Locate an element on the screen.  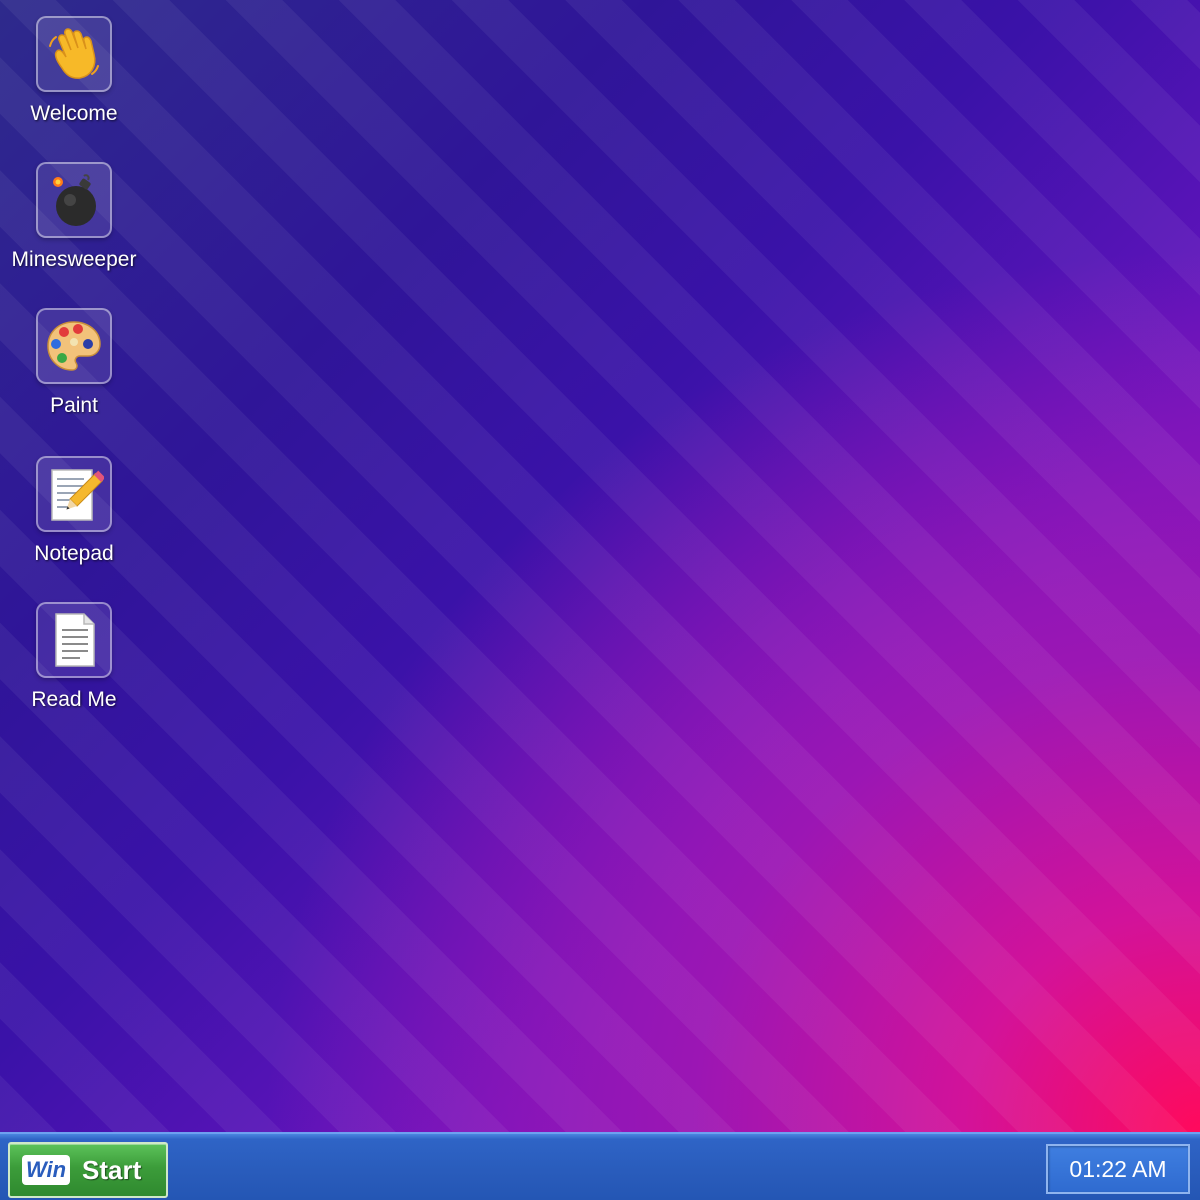
desktop-icon-label: Welcome is located at coordinates (74, 113).